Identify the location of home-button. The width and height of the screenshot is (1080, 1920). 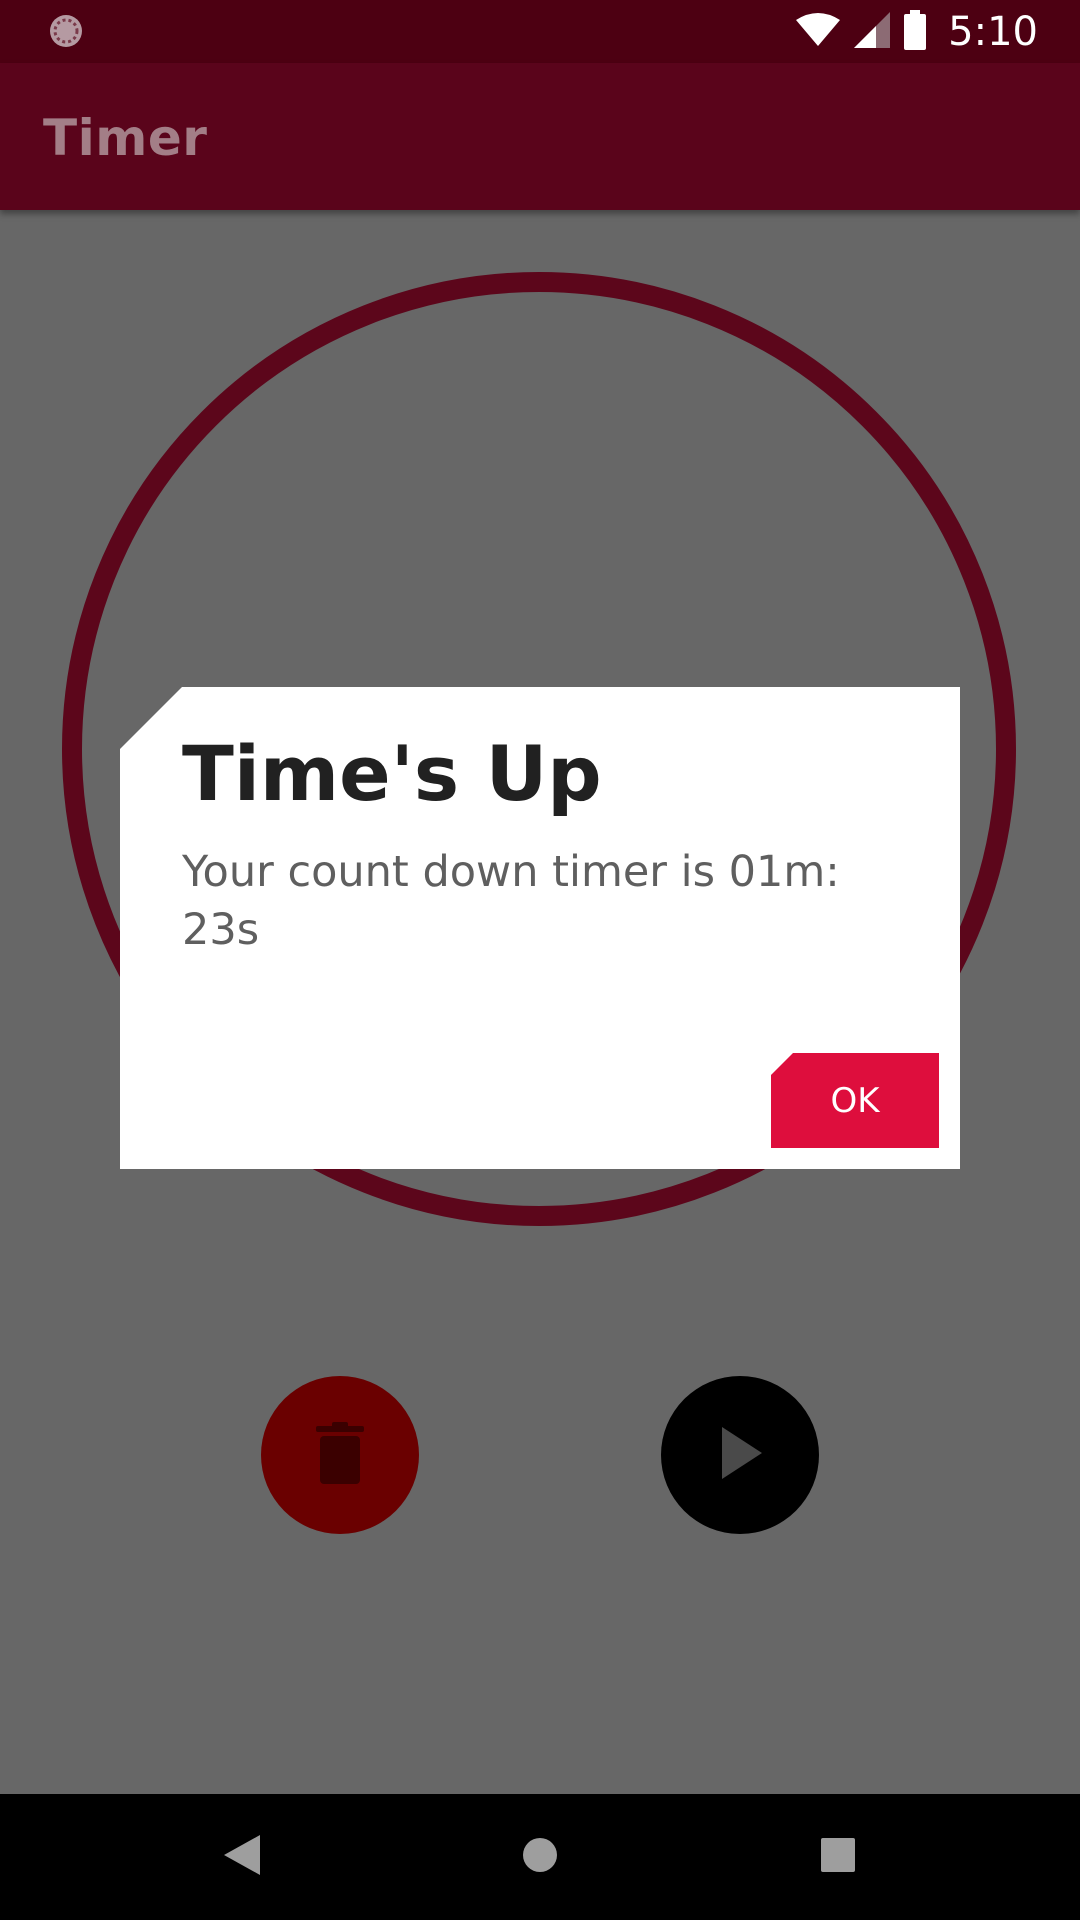
(540, 1857).